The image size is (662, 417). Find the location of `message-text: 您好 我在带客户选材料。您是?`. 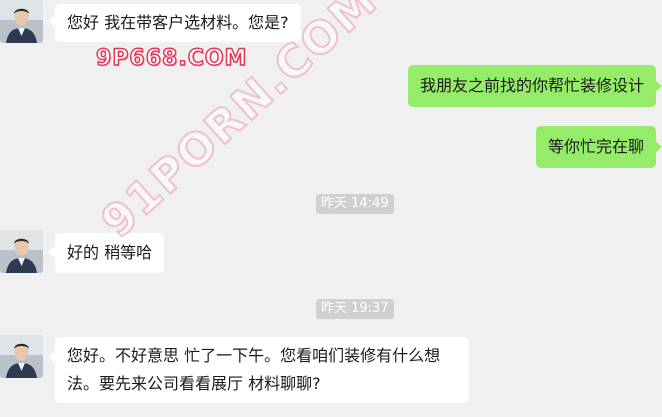

message-text: 您好 我在带客户选材料。您是? is located at coordinates (178, 22).